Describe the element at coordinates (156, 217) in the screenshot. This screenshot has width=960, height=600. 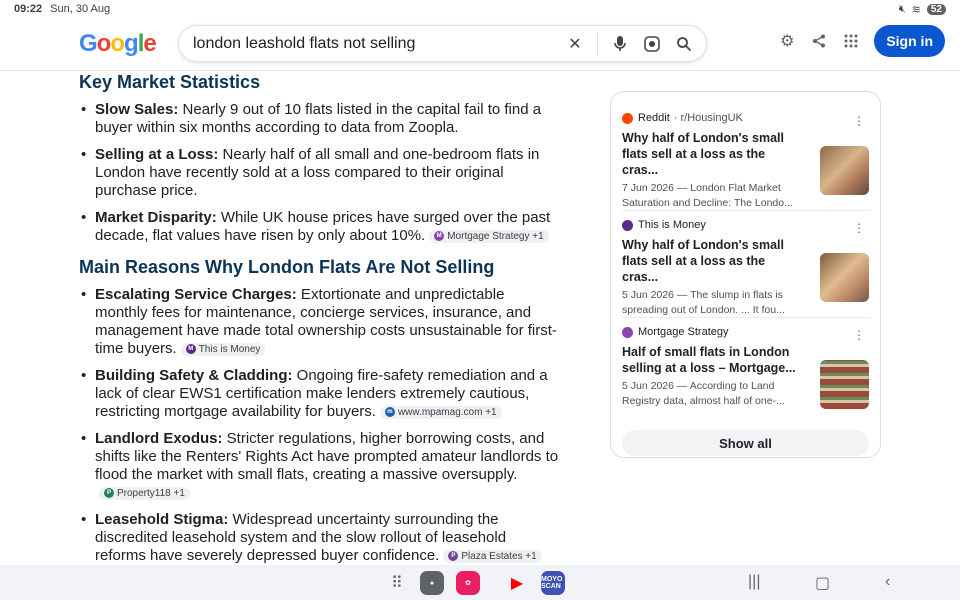
I see `item-lead: Market Disparity:` at that location.